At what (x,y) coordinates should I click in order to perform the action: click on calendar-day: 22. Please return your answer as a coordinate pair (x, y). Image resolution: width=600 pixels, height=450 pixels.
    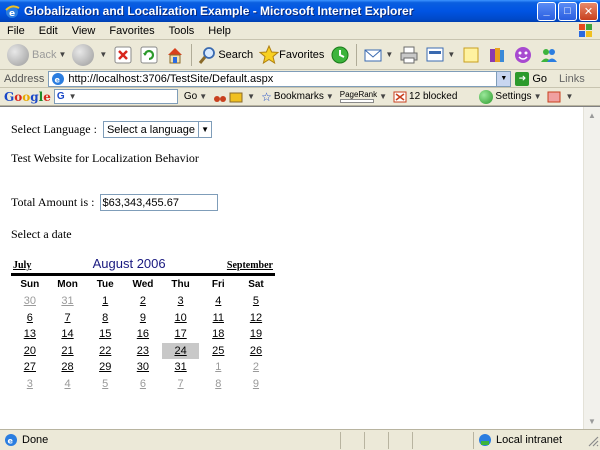
    Looking at the image, I should click on (105, 351).